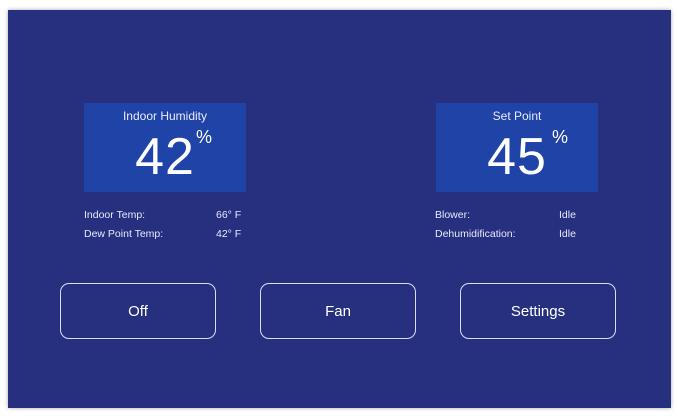  I want to click on indoor-humidity-unit: %, so click(204, 137).